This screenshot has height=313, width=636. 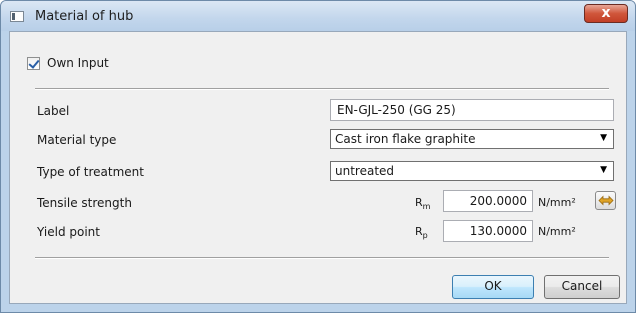 I want to click on window-title: Material of hub, so click(x=84, y=16).